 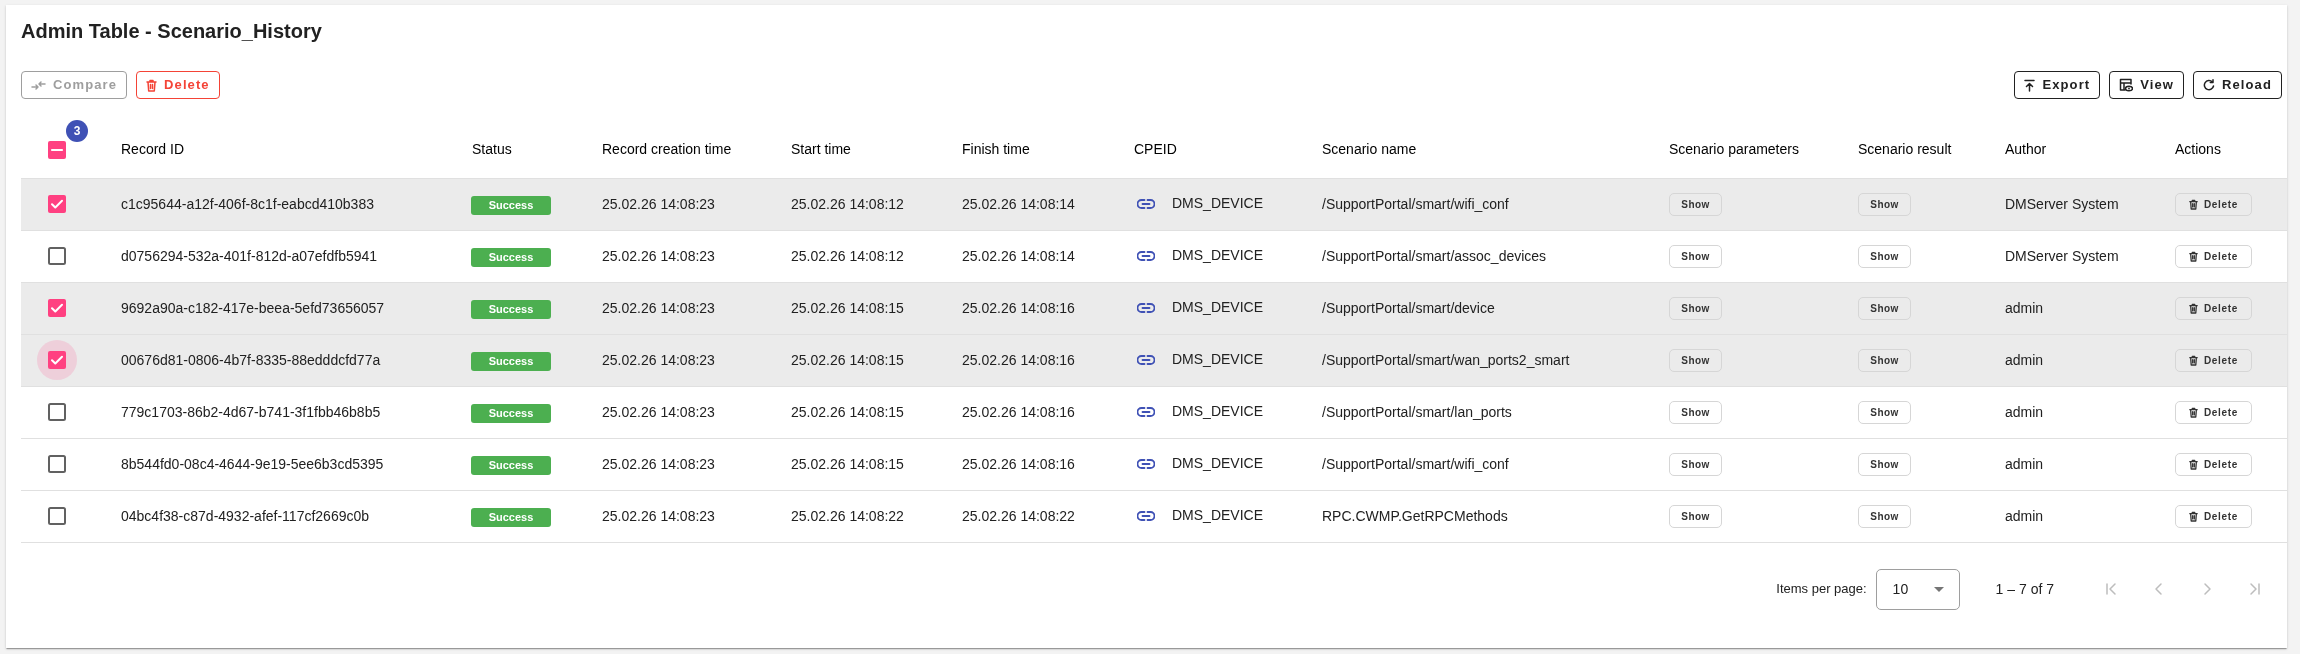 What do you see at coordinates (2030, 85) in the screenshot?
I see `upload-arrow-icon` at bounding box center [2030, 85].